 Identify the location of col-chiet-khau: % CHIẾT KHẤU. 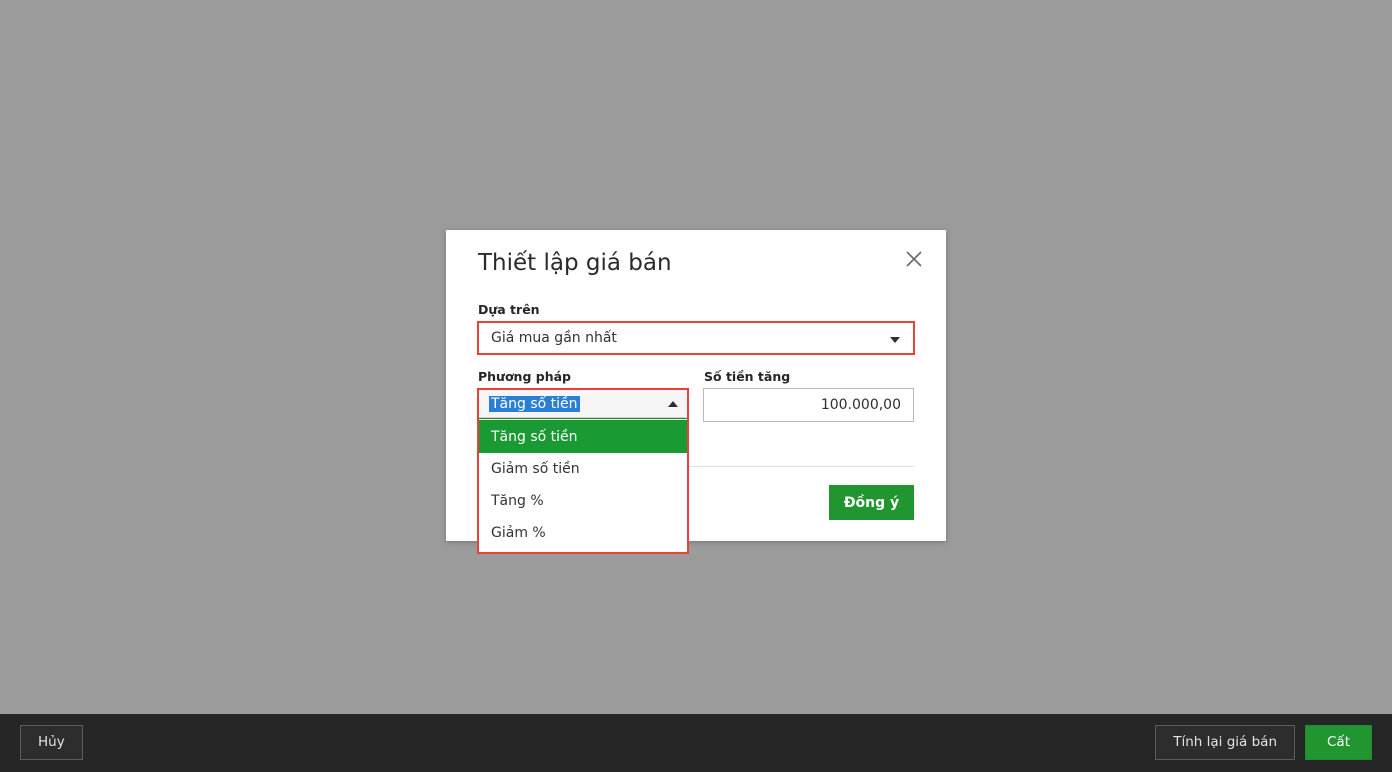
(1186, 375).